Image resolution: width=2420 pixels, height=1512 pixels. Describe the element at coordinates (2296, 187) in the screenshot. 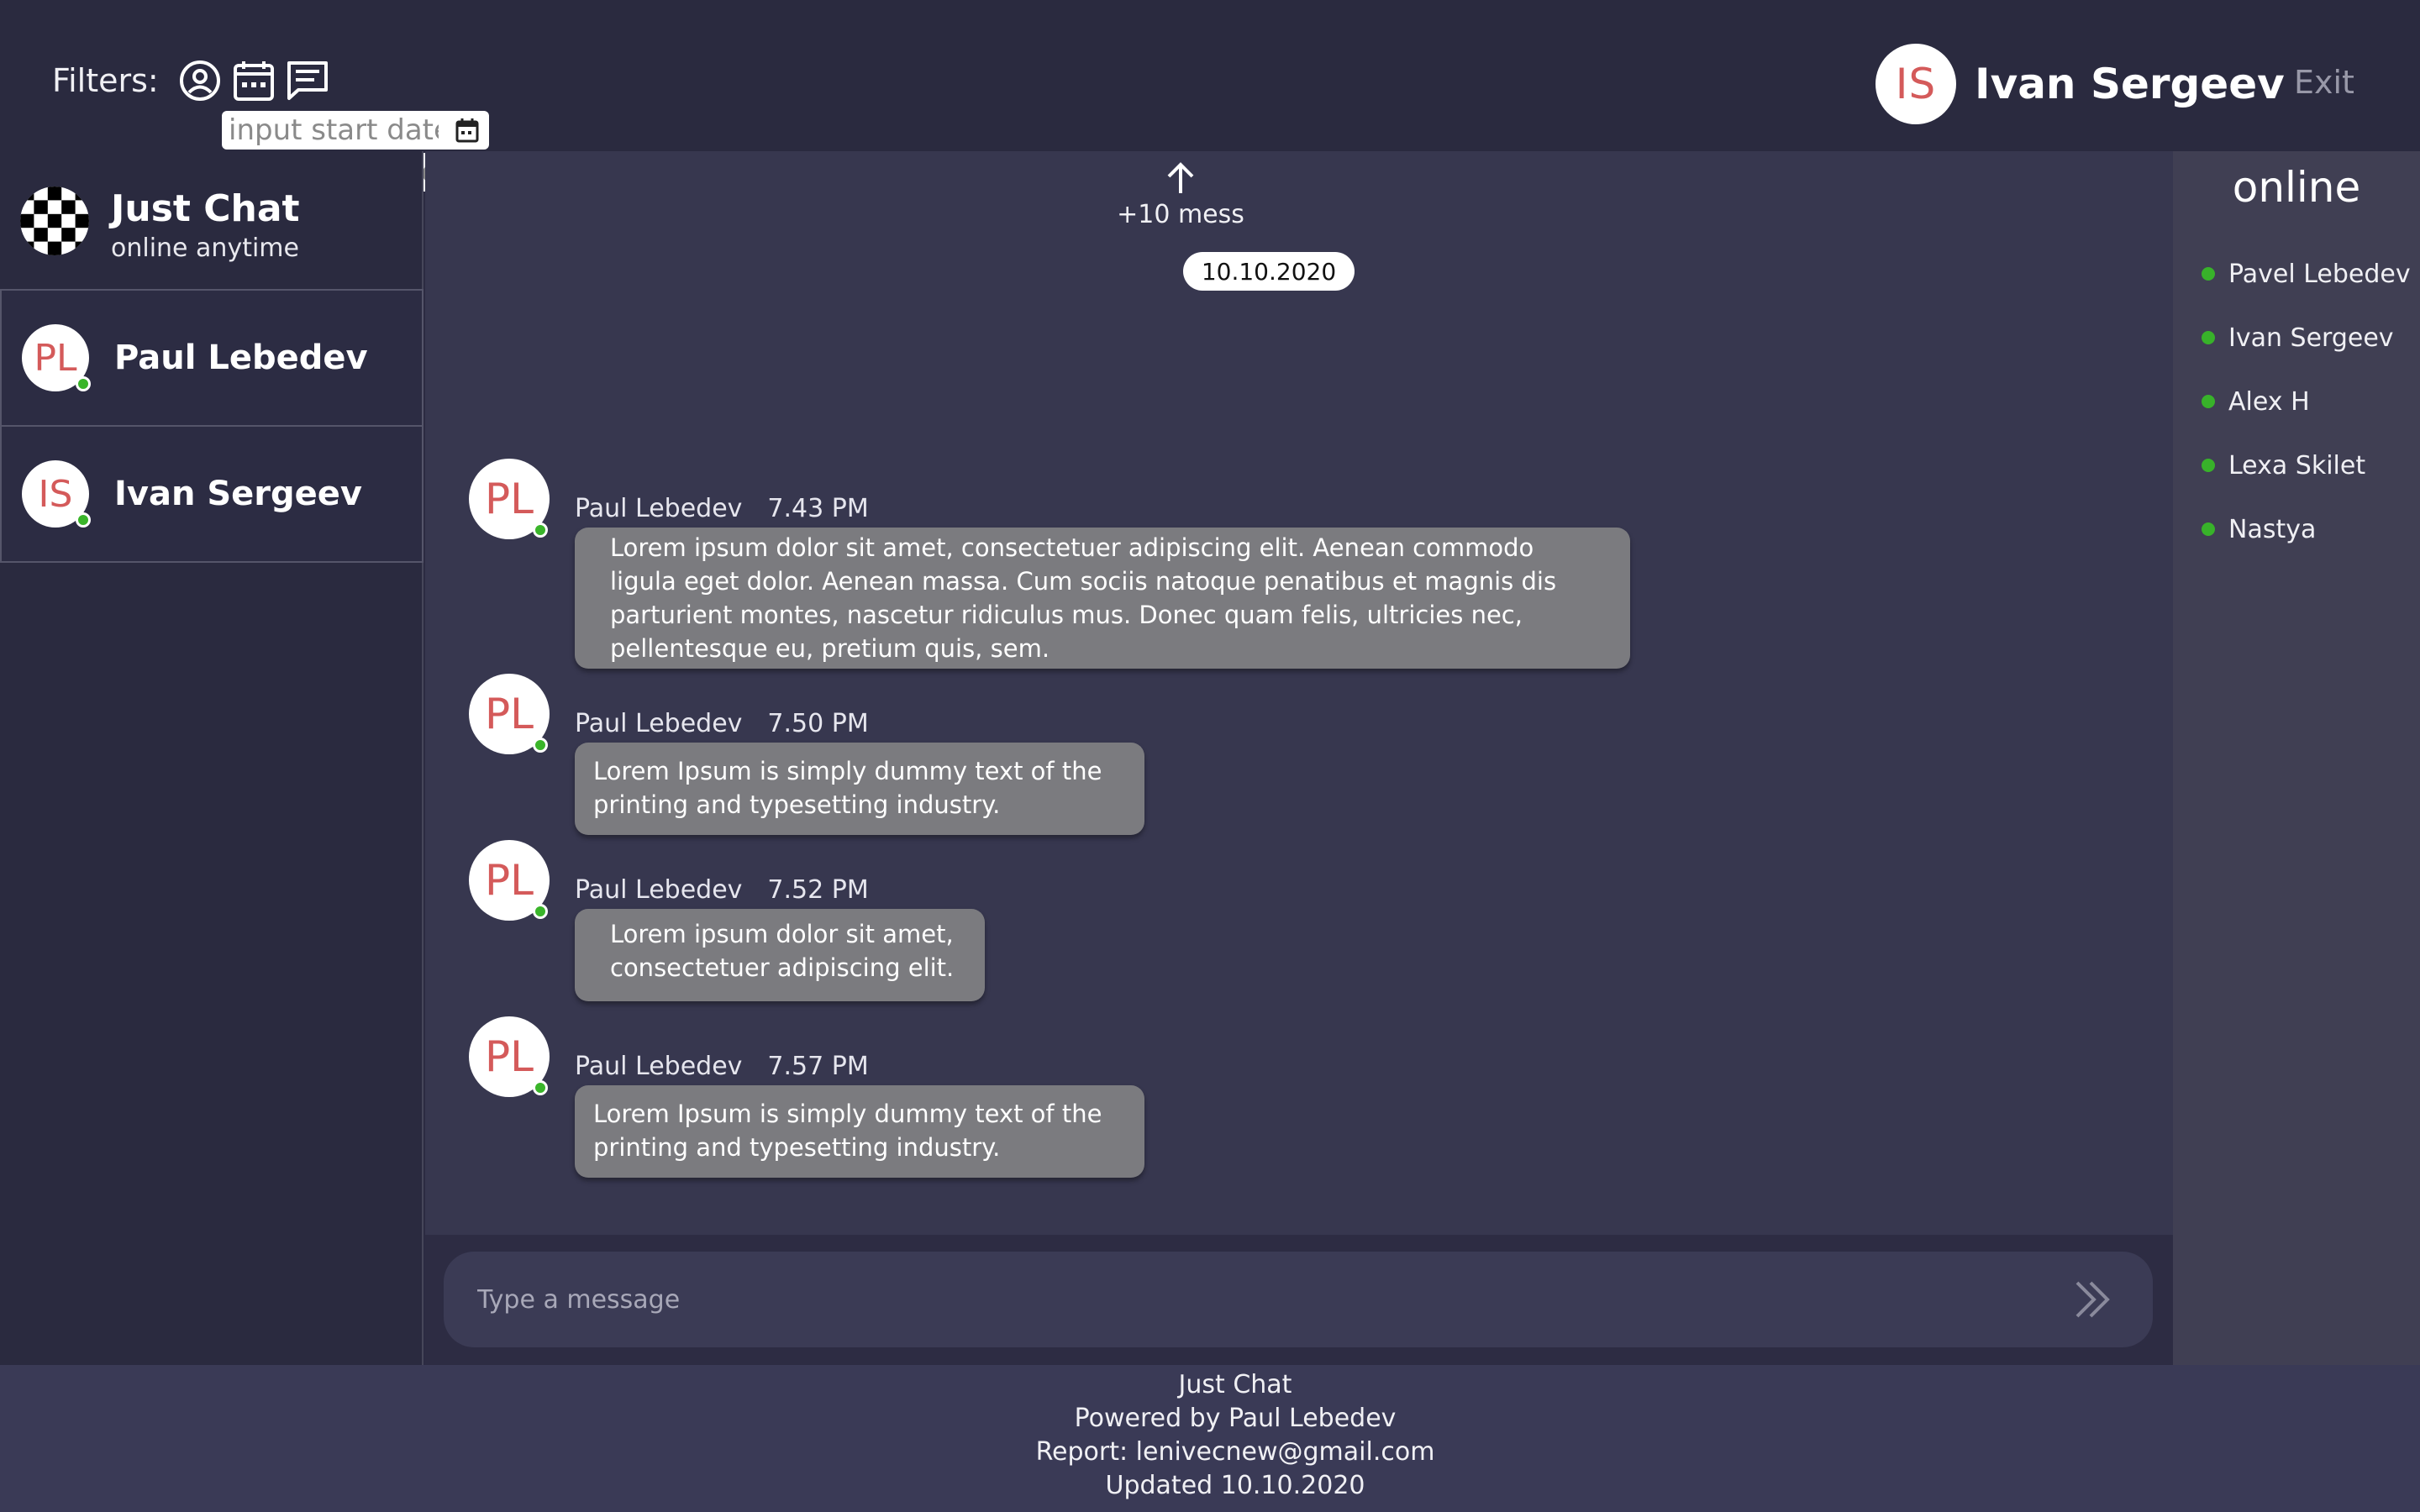

I see `online-title: online` at that location.